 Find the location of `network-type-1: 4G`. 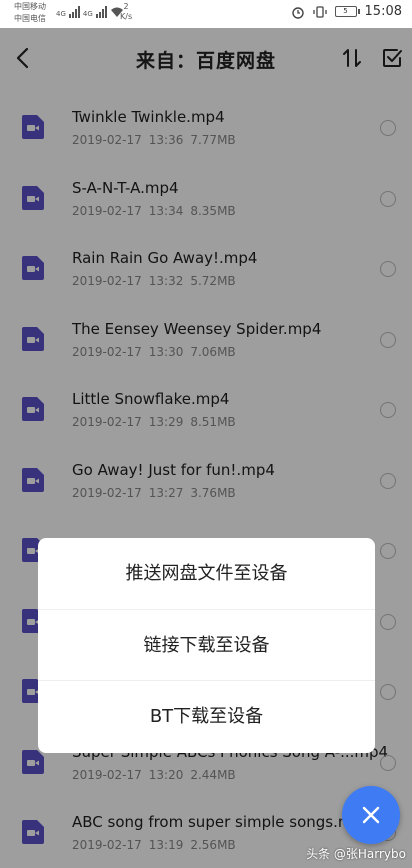

network-type-1: 4G is located at coordinates (61, 14).